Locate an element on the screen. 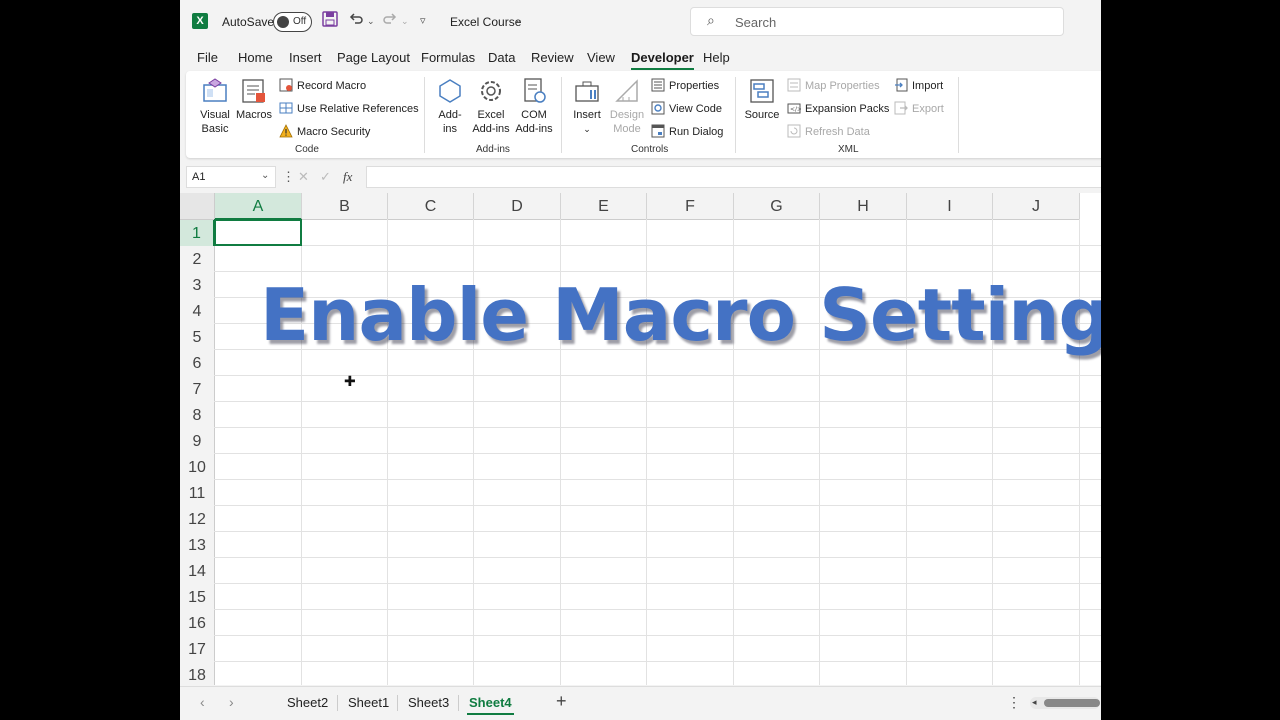 This screenshot has width=1280, height=720. name-box-dropdown-icon: ⌄ is located at coordinates (265, 175).